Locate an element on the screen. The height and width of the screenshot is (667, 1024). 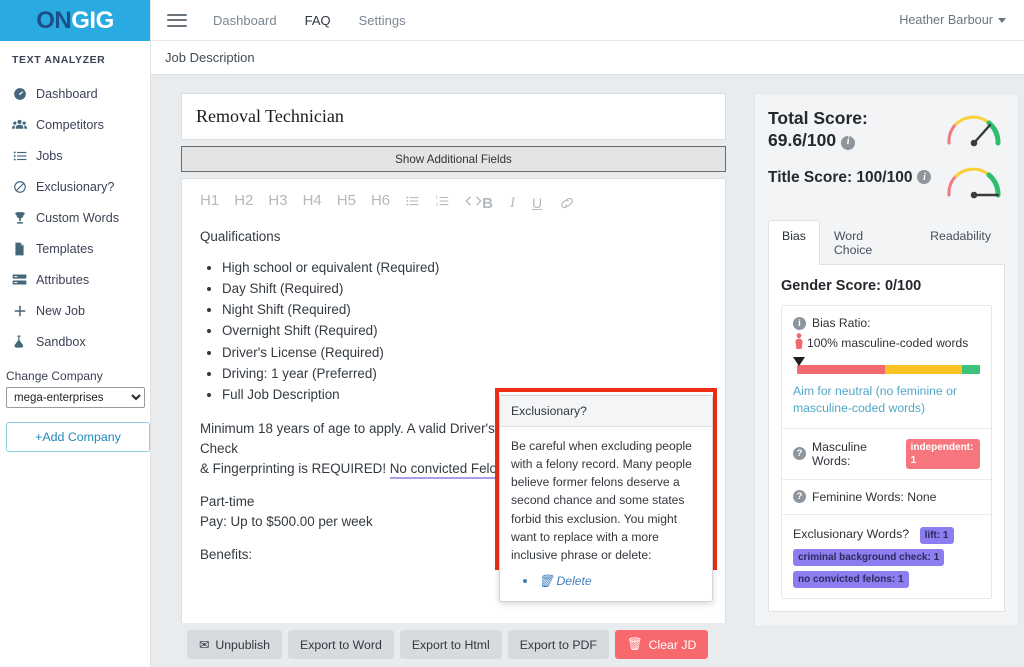
bias-ratio-bar is located at coordinates (886, 365).